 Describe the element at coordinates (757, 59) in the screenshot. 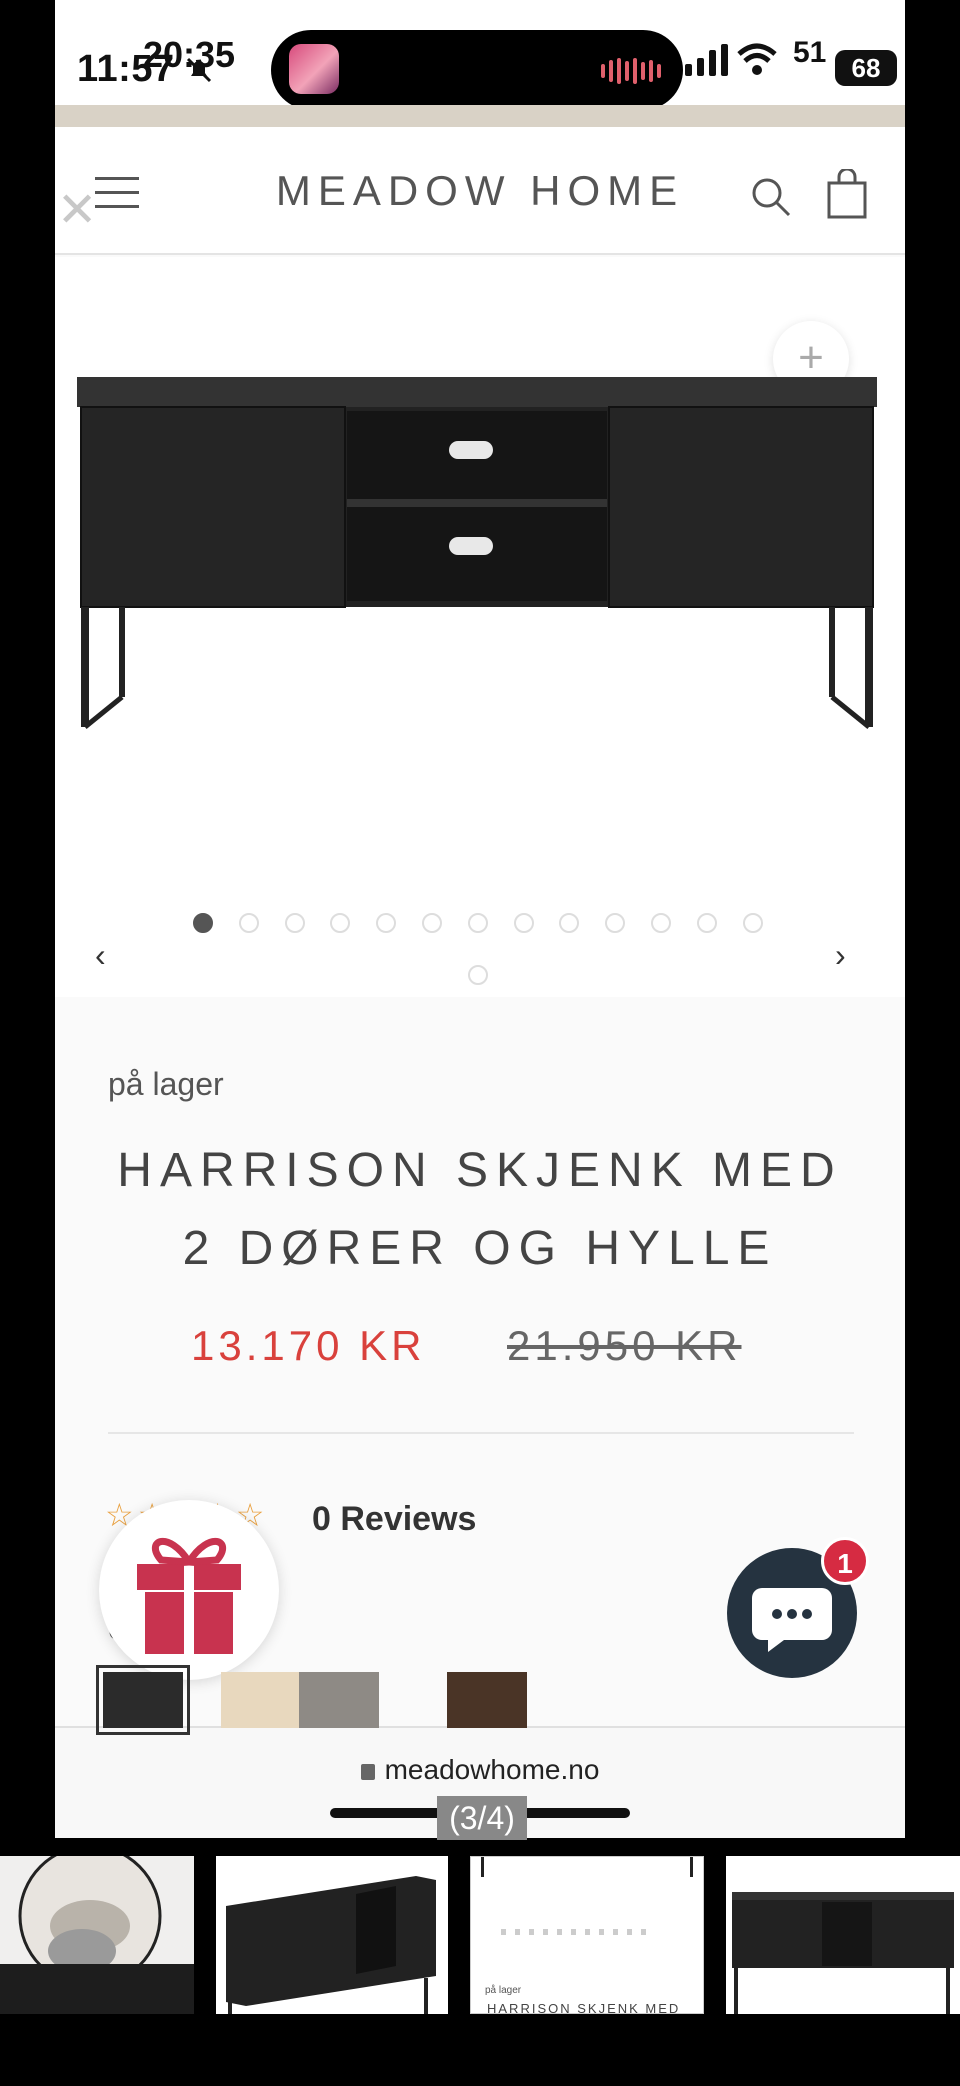

I see `wifi-icon` at that location.